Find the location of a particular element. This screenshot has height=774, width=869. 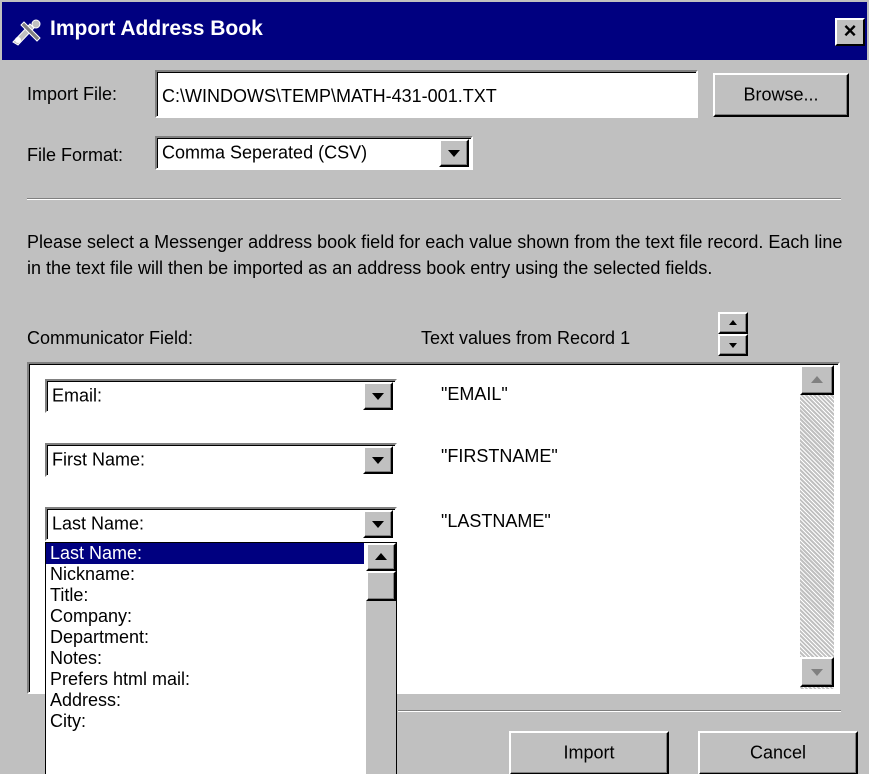

field-select-row-3: Last Name: is located at coordinates (221, 524).